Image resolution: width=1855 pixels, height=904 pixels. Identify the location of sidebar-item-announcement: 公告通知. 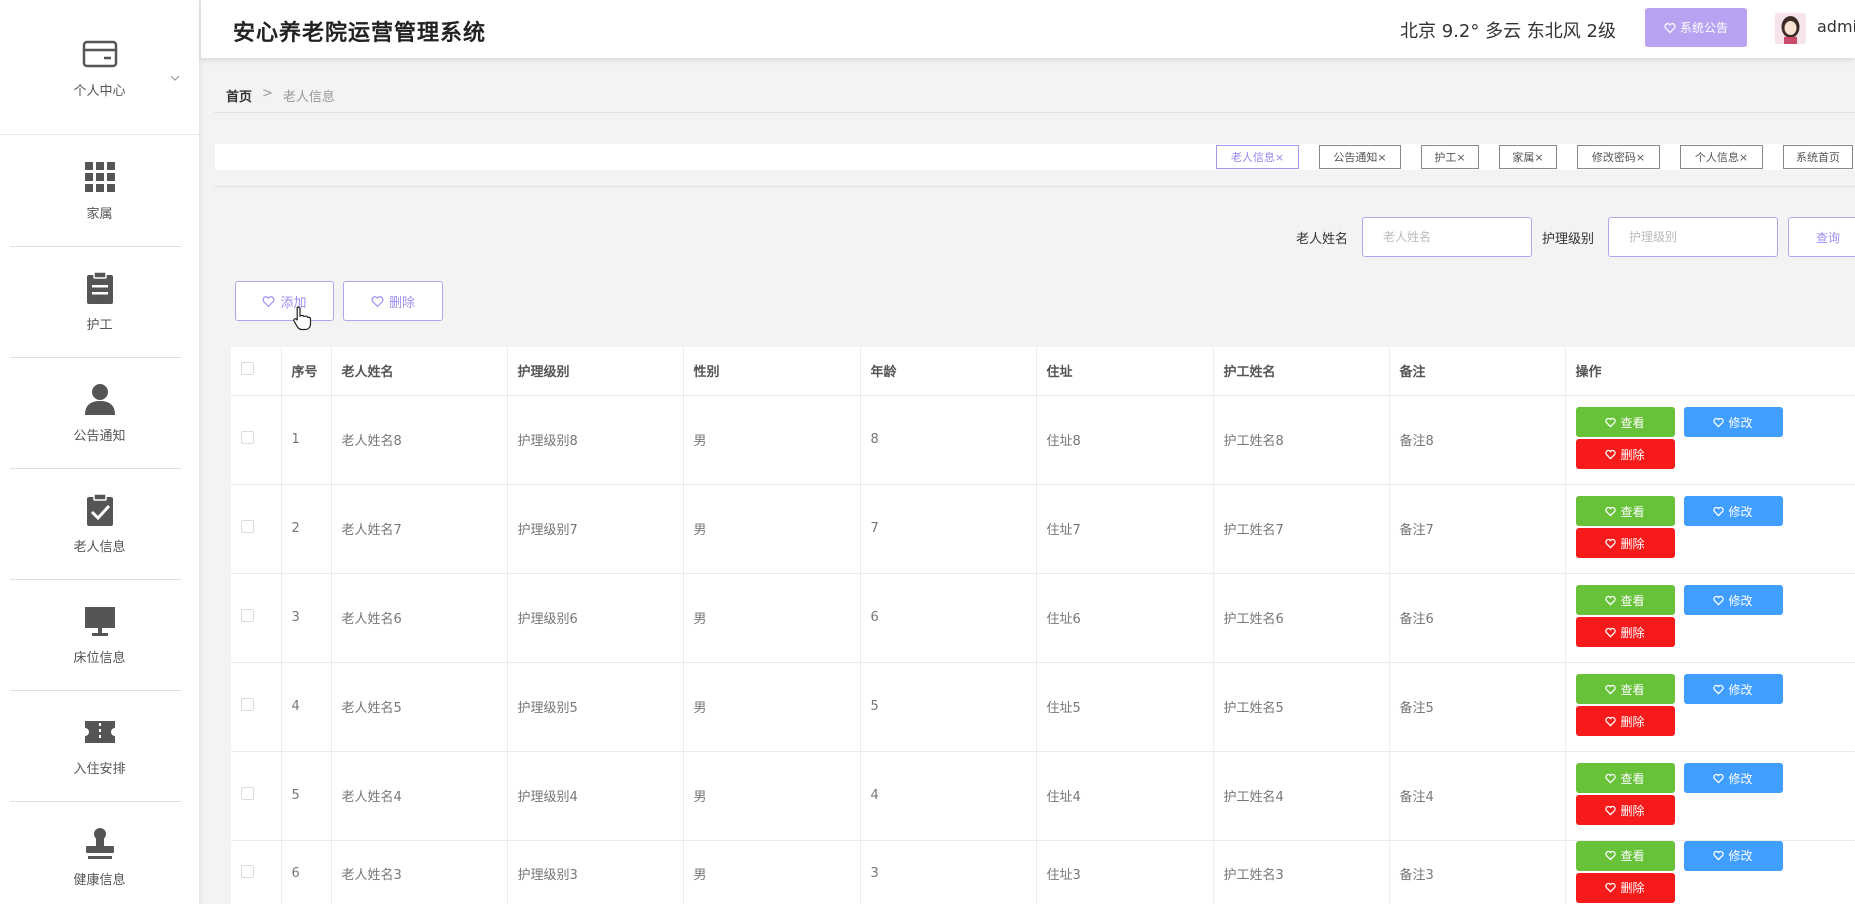
(99, 412).